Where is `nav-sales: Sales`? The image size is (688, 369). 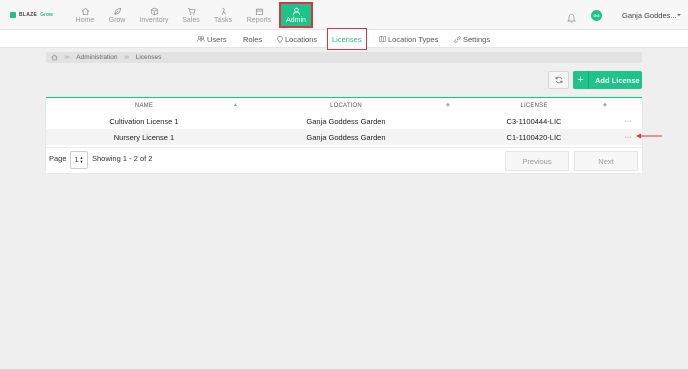 nav-sales: Sales is located at coordinates (191, 15).